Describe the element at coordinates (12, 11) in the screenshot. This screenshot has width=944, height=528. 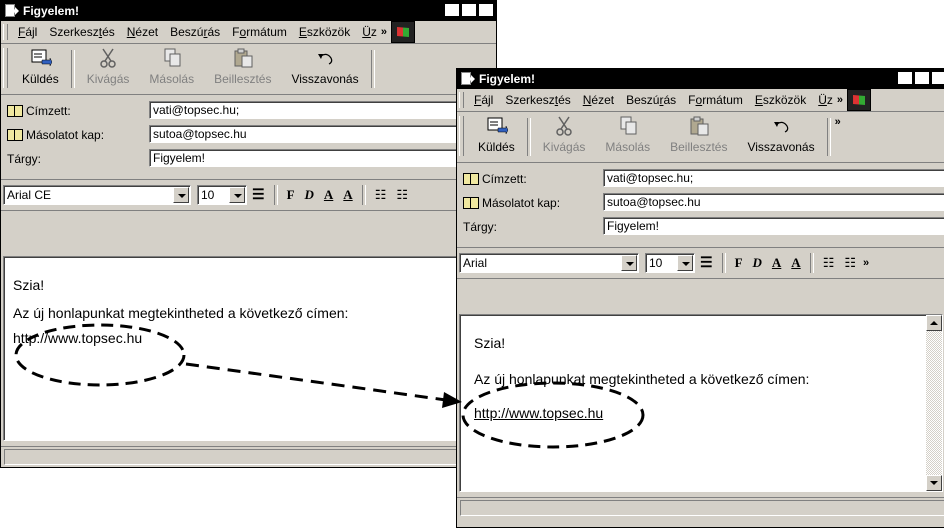
I see `message-icon` at that location.